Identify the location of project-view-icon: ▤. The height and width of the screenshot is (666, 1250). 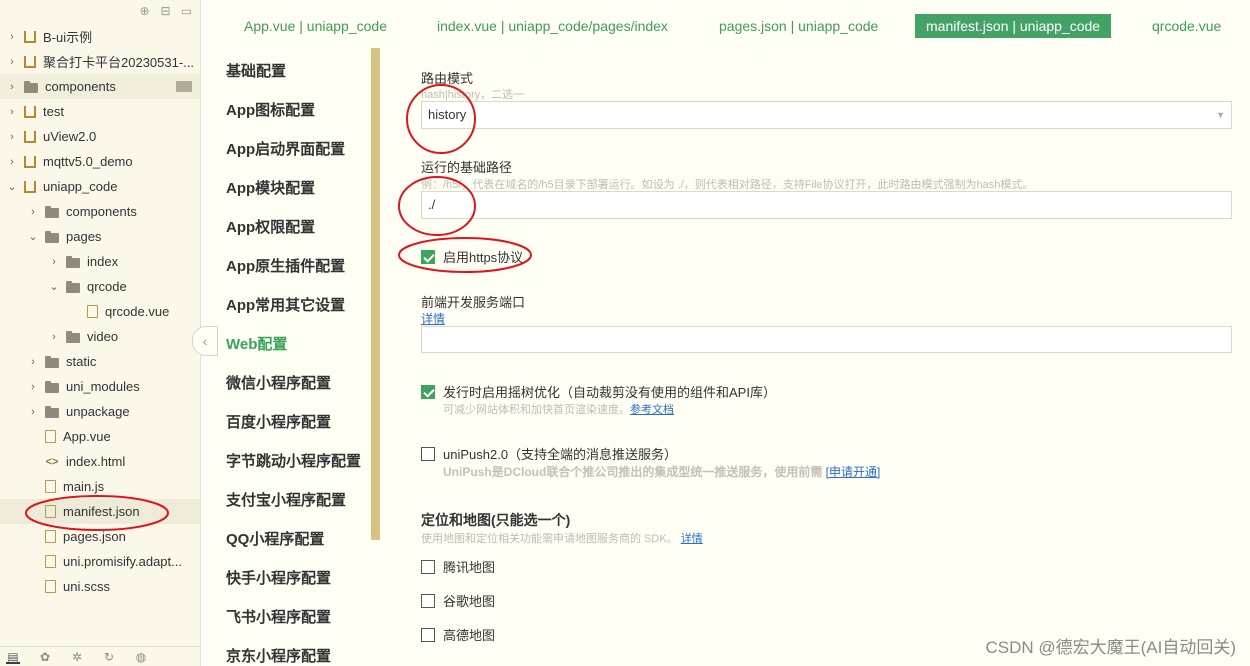
(13, 657).